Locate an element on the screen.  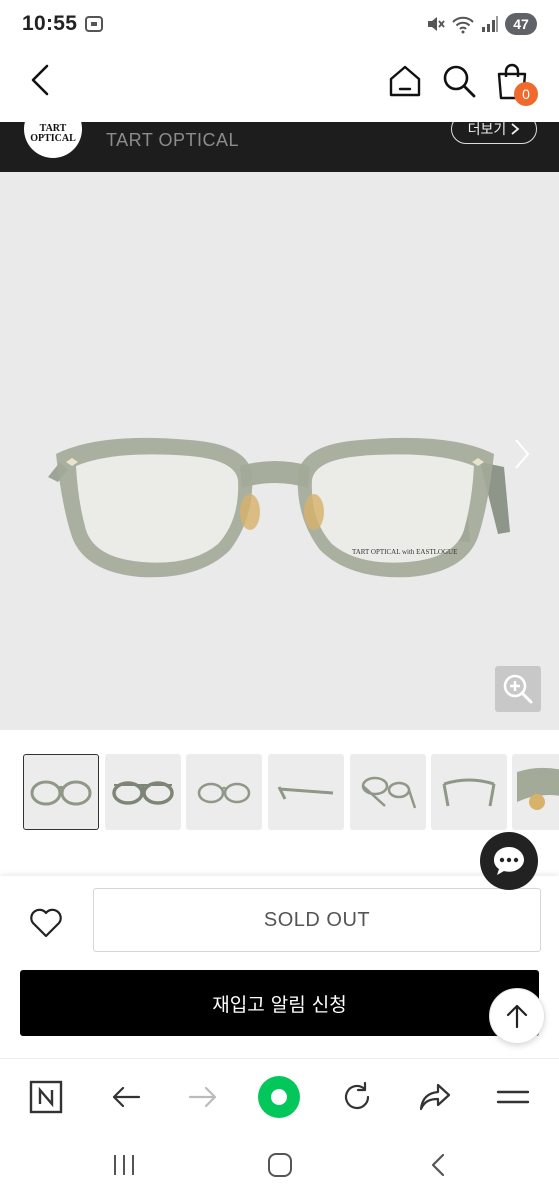
browser-forward-button is located at coordinates (203, 1097).